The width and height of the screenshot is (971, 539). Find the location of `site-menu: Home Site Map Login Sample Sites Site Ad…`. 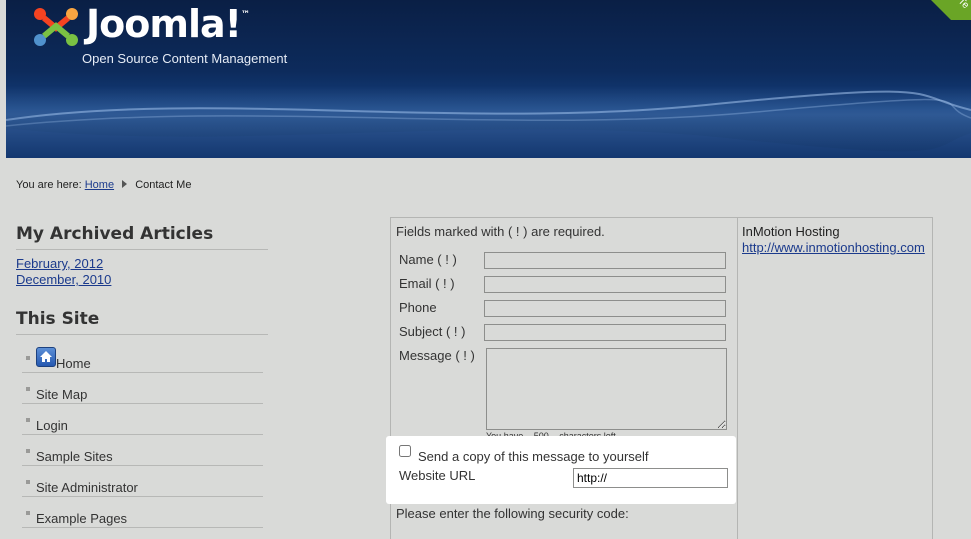

site-menu: Home Site Map Login Sample Sites Site Ad… is located at coordinates (142, 435).